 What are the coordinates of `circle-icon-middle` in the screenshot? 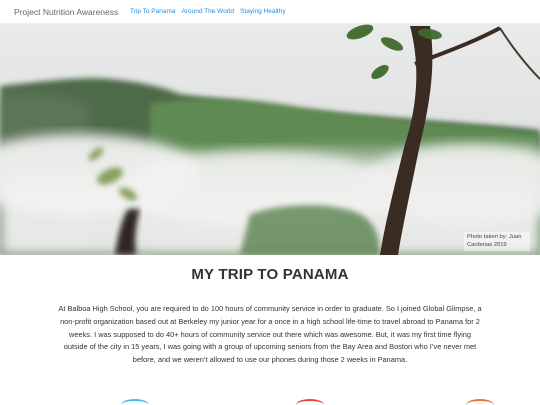 It's located at (310, 402).